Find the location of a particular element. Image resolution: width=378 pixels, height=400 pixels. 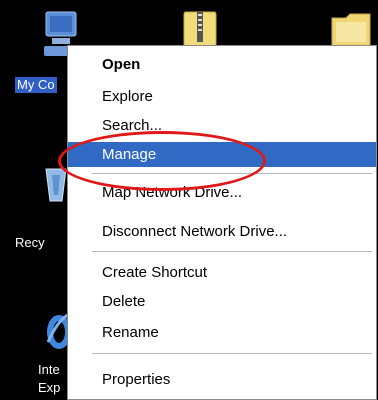

menu-item-create-shortcut: Create Shortcut is located at coordinates (222, 272).